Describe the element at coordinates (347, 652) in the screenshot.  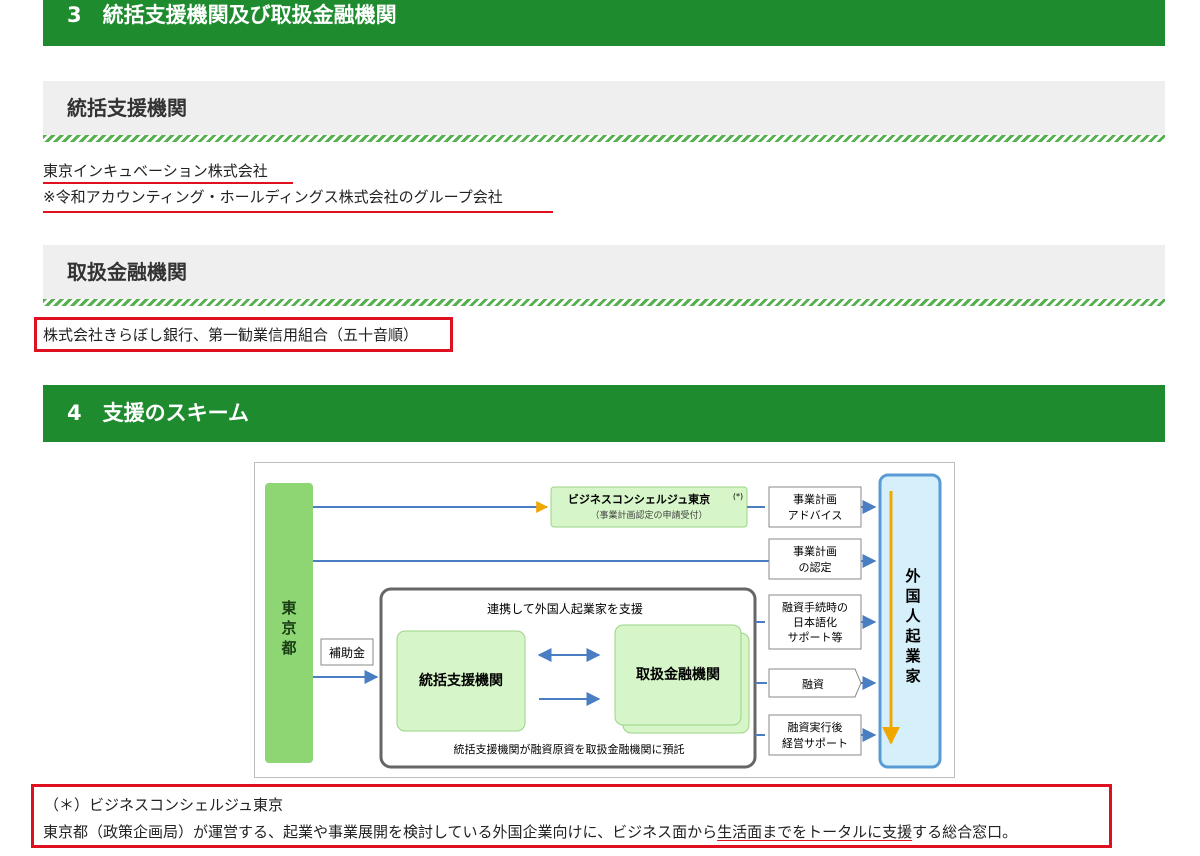
I see `subsidy-label: 補助金` at that location.